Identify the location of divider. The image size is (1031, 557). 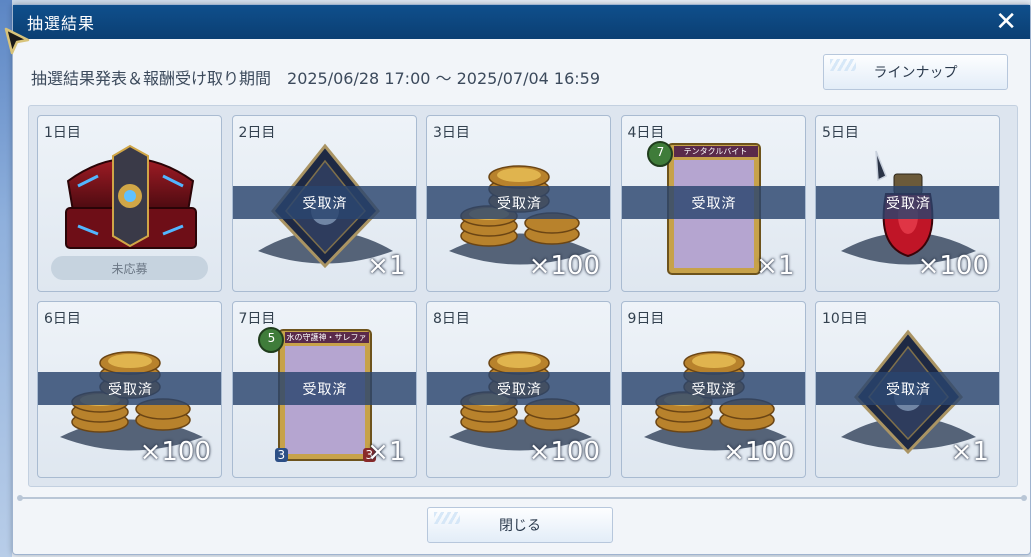
(522, 498).